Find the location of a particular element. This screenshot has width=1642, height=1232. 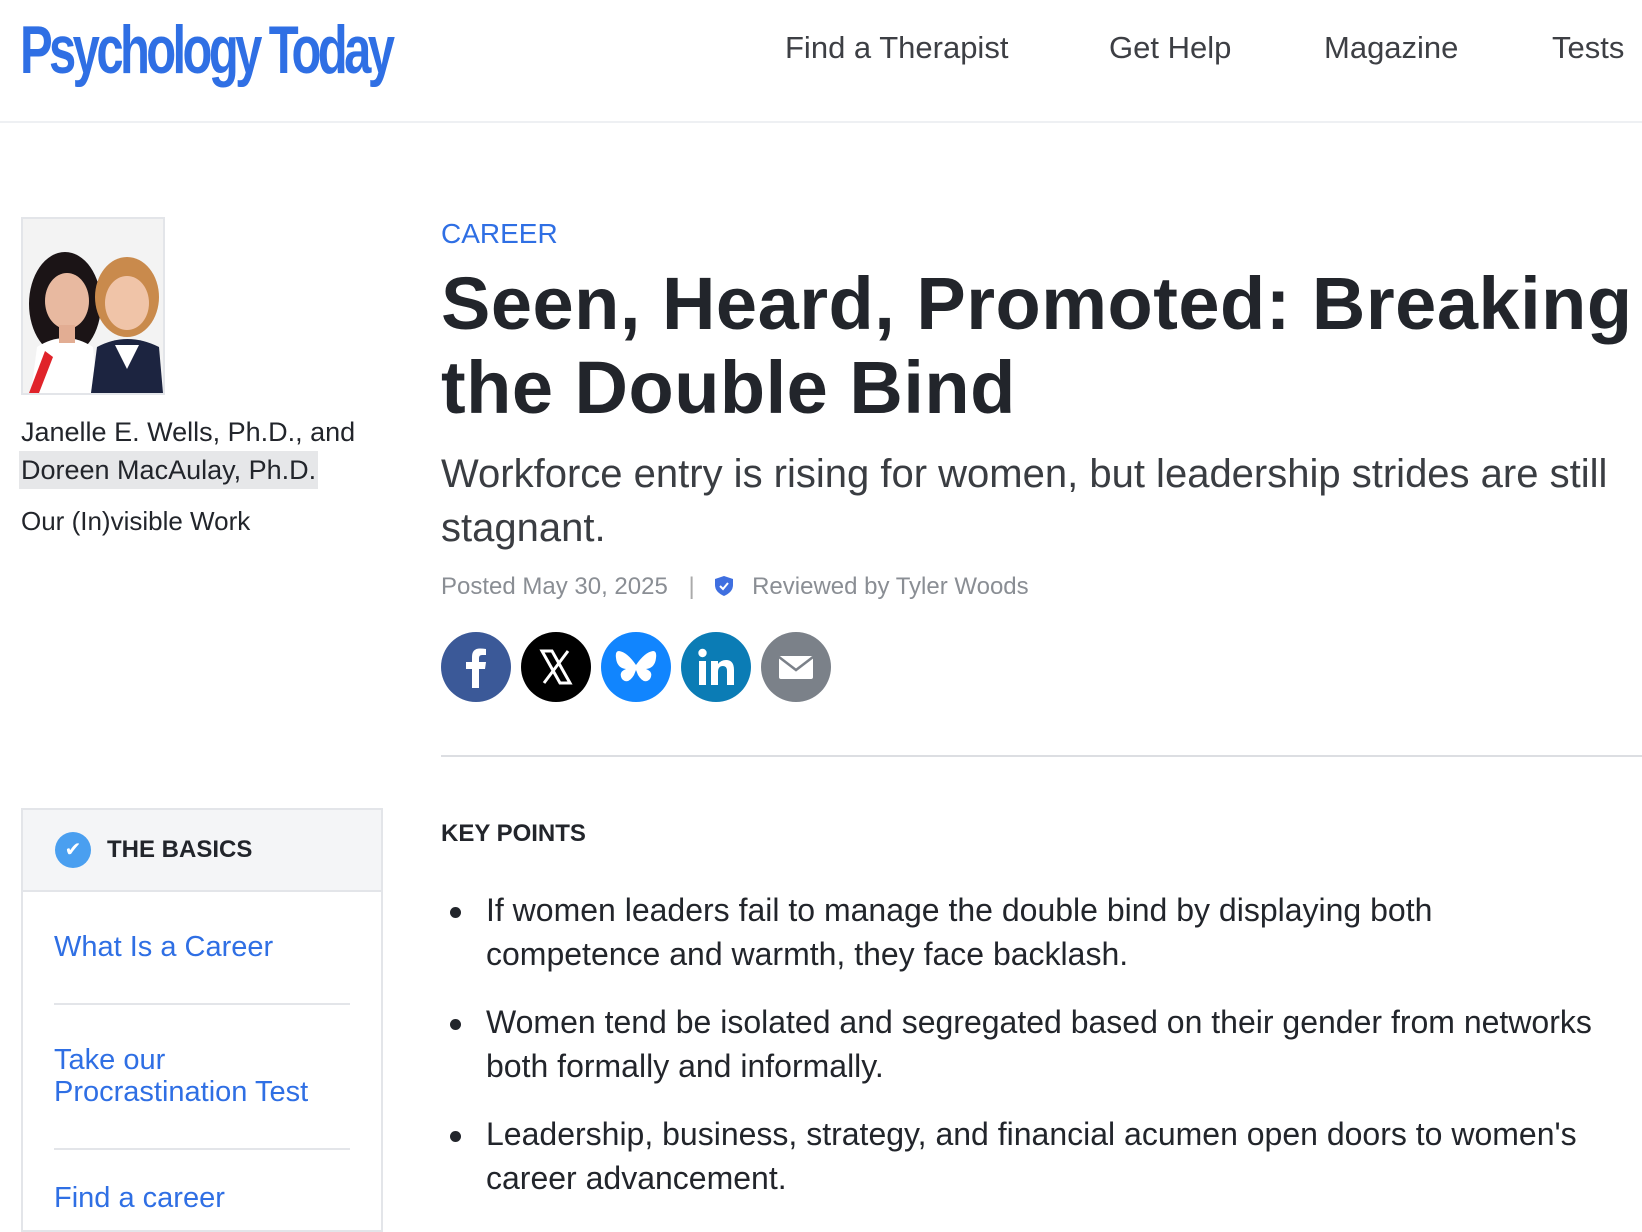

share-email-button is located at coordinates (796, 667).